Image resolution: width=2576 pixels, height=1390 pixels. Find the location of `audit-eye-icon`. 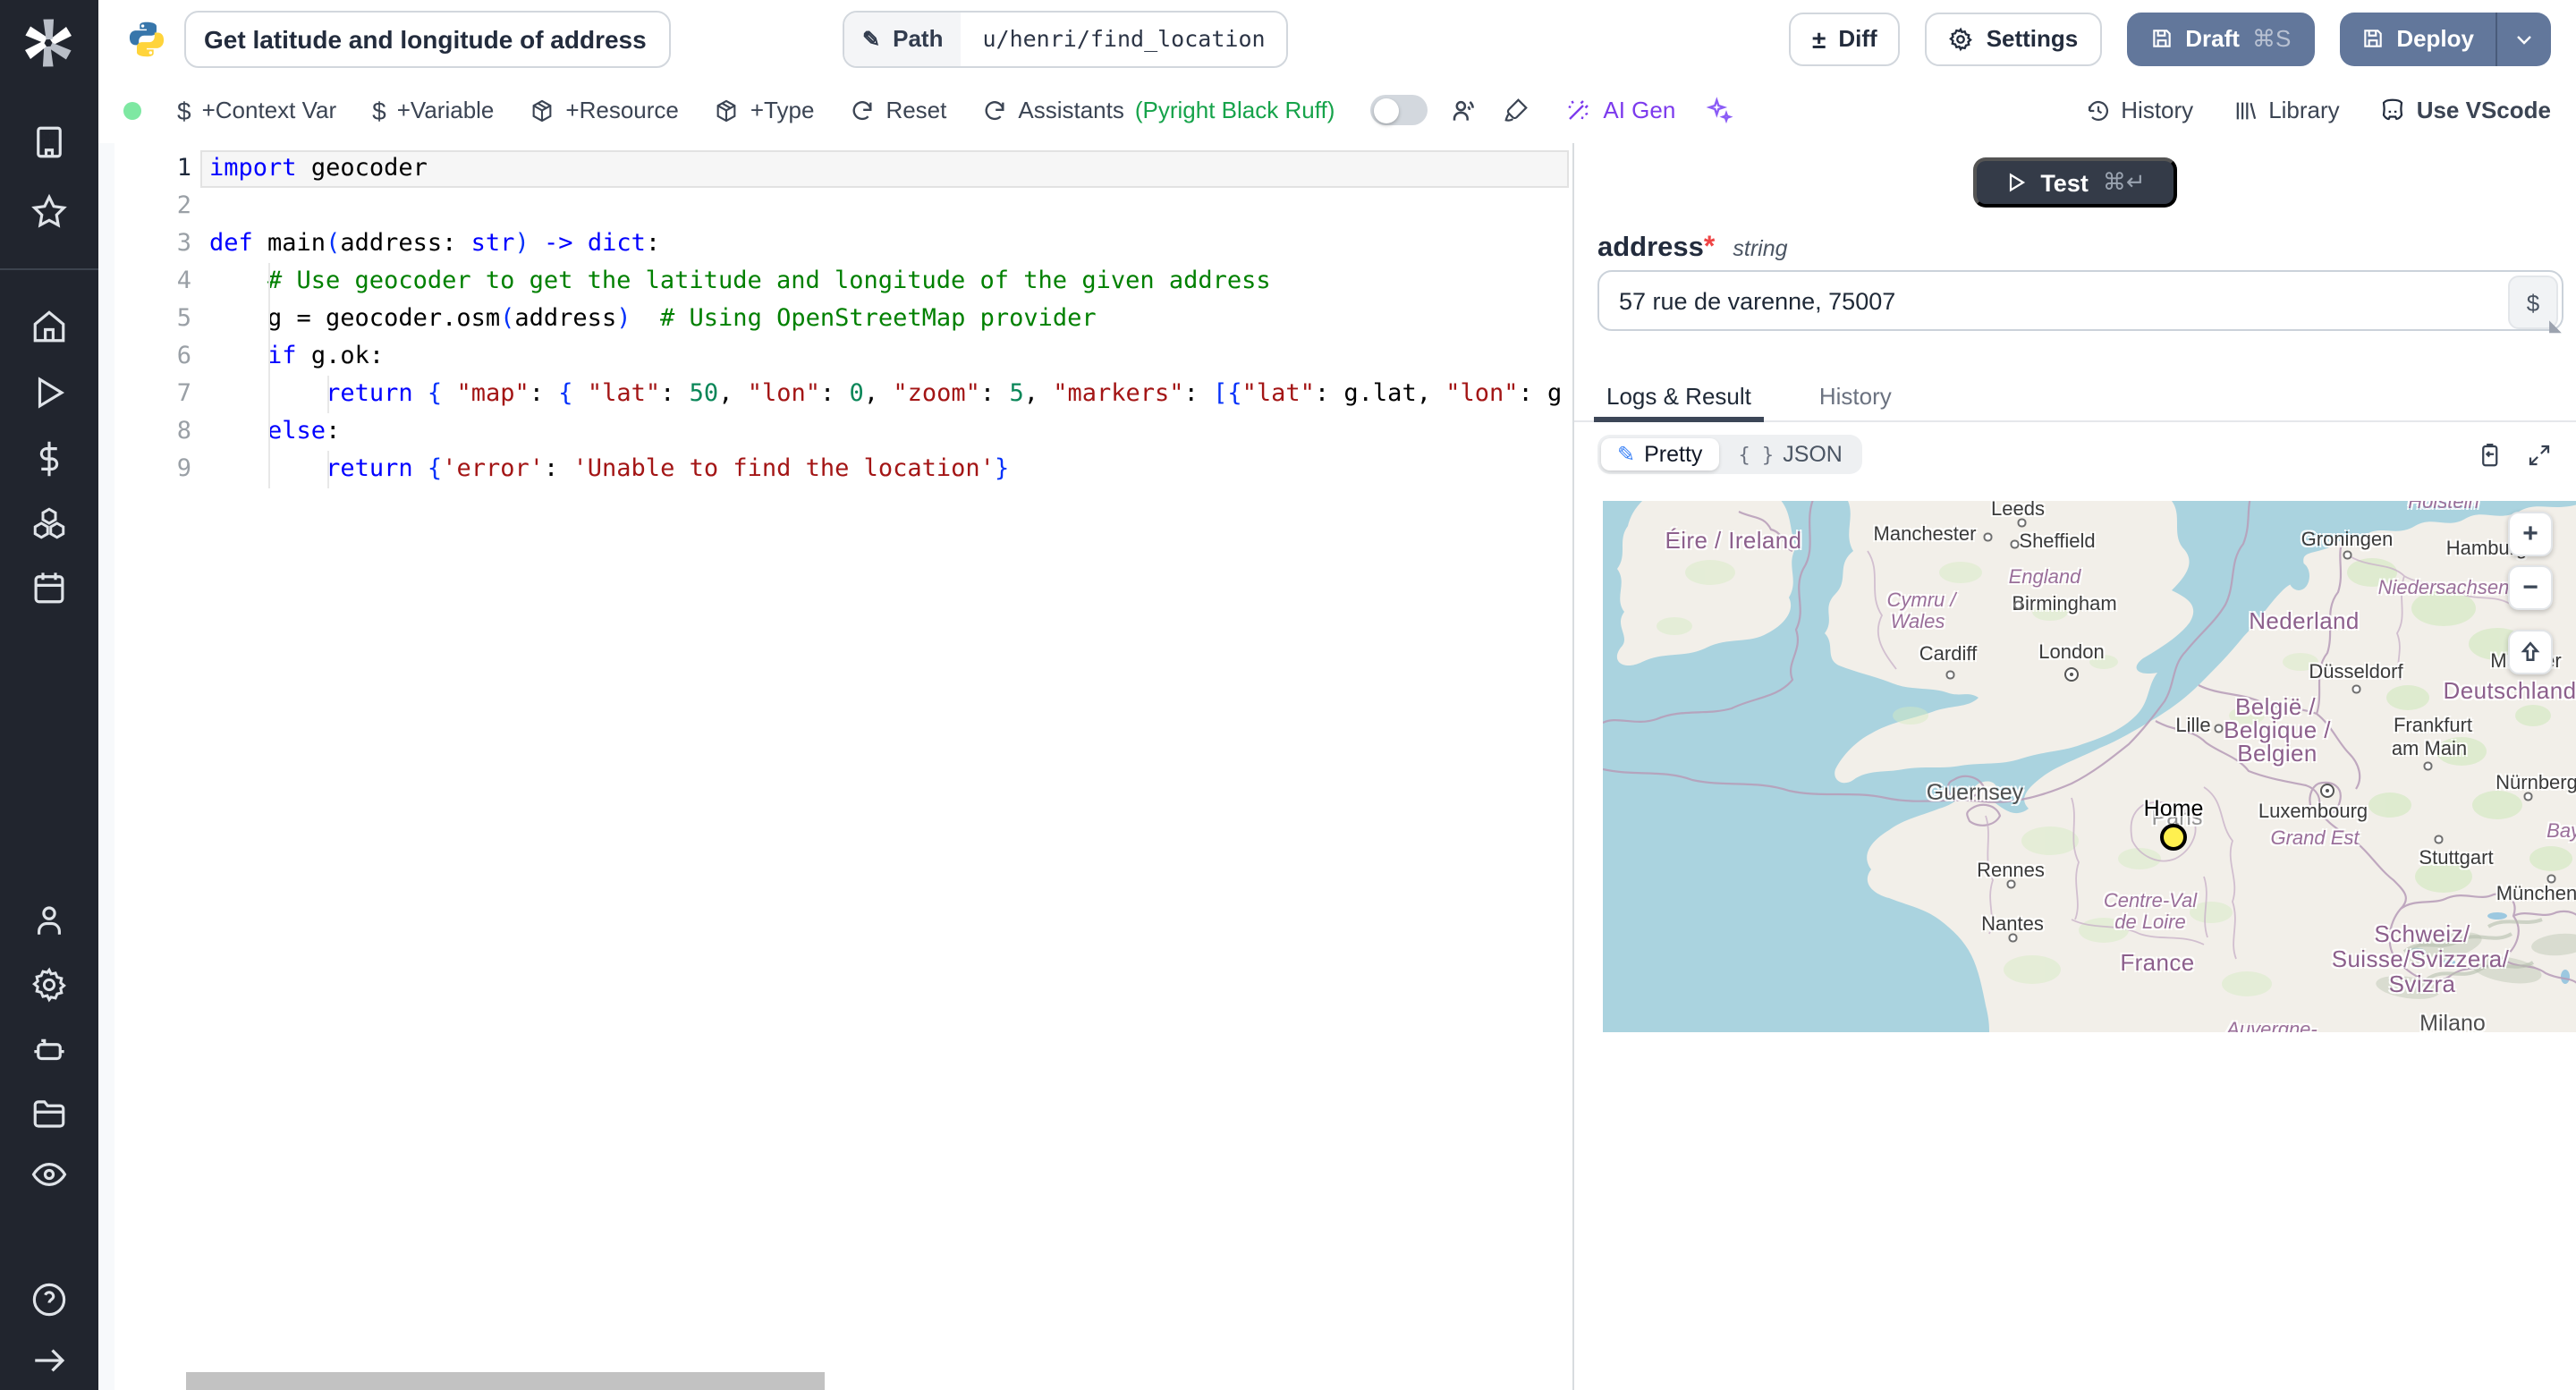

audit-eye-icon is located at coordinates (49, 1174).